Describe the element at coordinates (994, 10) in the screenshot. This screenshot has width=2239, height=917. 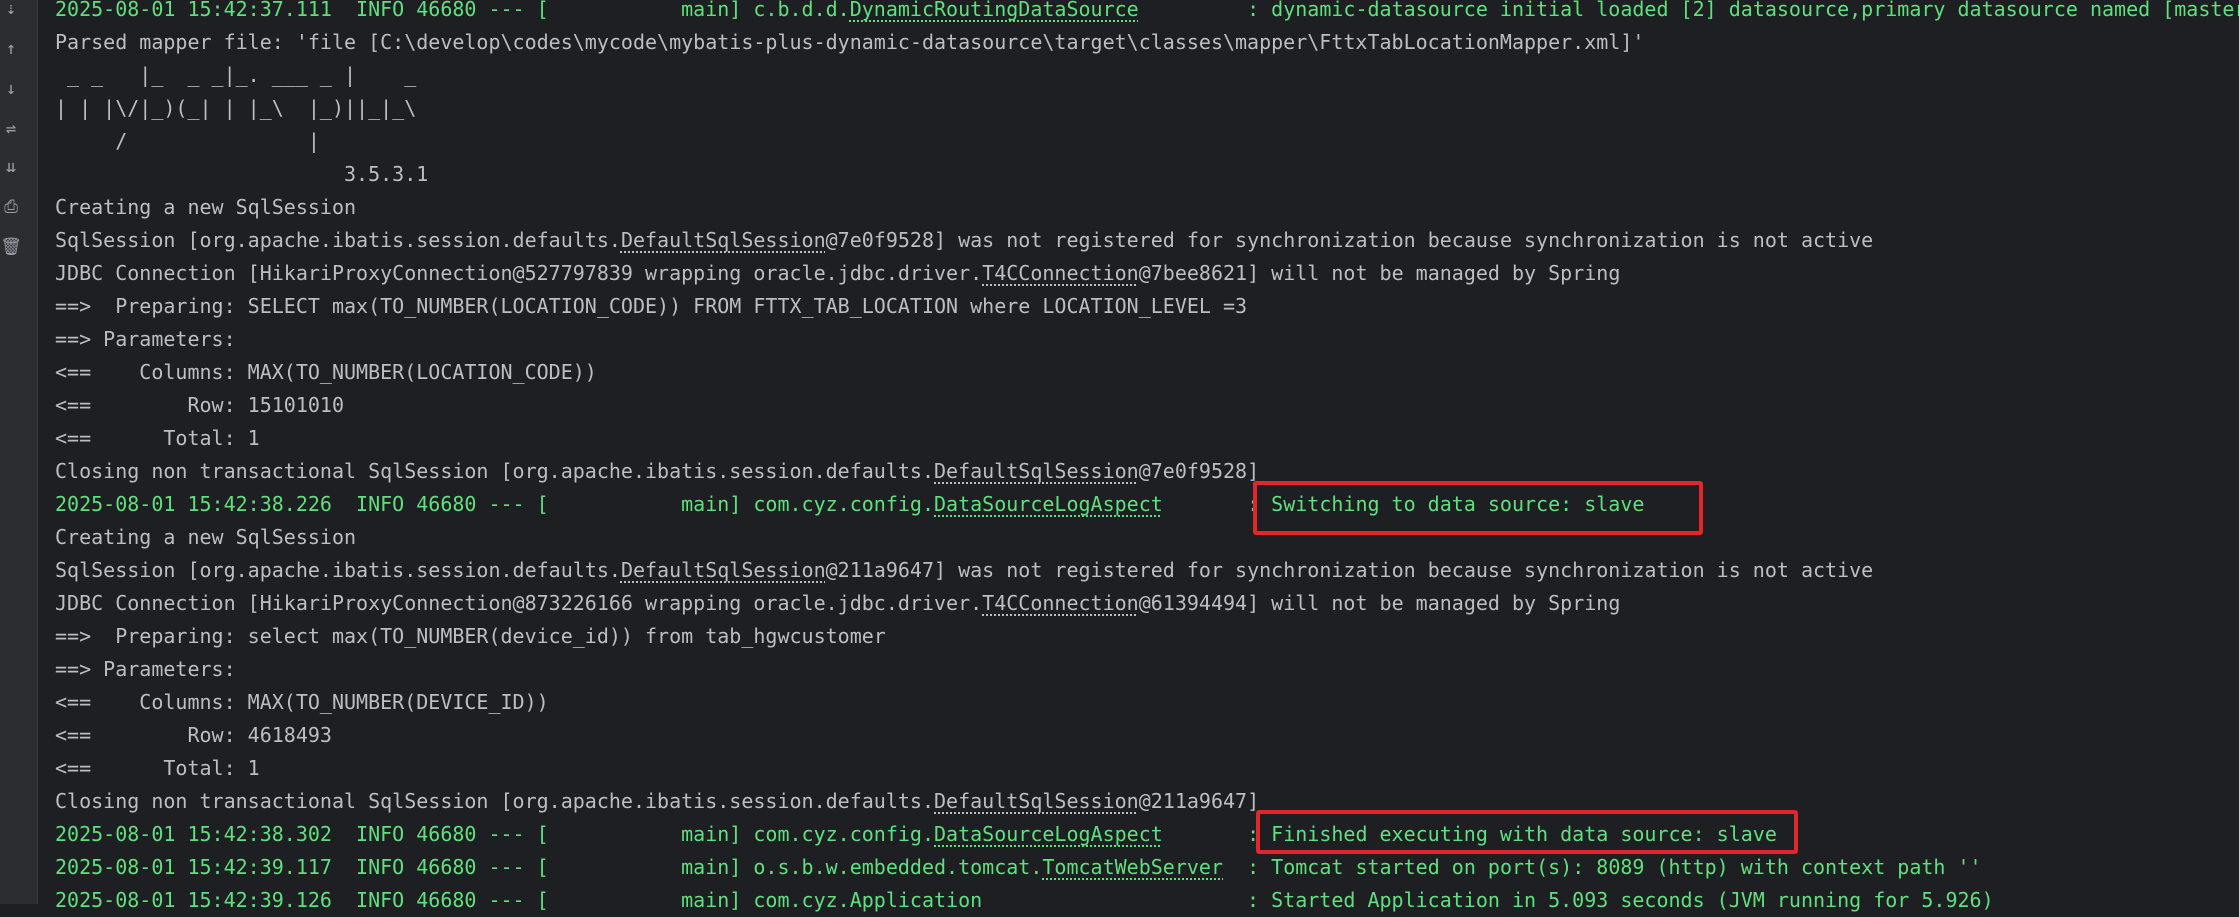
I see `class-link: DynamicRoutingDataSource` at that location.